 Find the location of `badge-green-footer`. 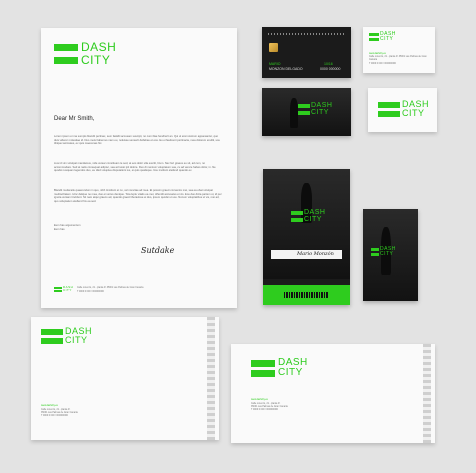

badge-green-footer is located at coordinates (306, 295).